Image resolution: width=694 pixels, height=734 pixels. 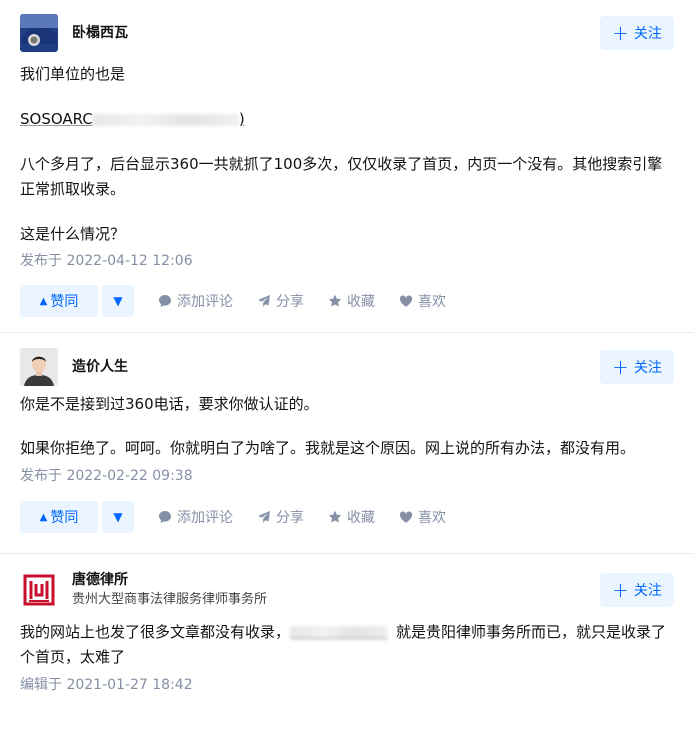 I want to click on author-info: 卧榻西瓦, so click(x=100, y=33).